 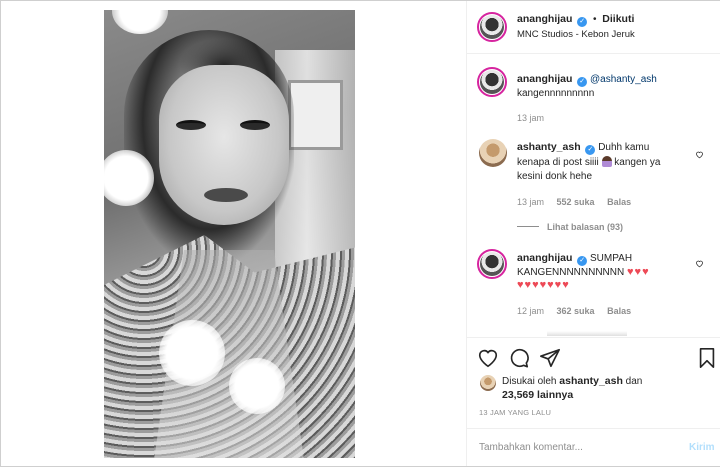 What do you see at coordinates (515, 412) in the screenshot?
I see `post-timestamp: 13 JAM YANG LALU` at bounding box center [515, 412].